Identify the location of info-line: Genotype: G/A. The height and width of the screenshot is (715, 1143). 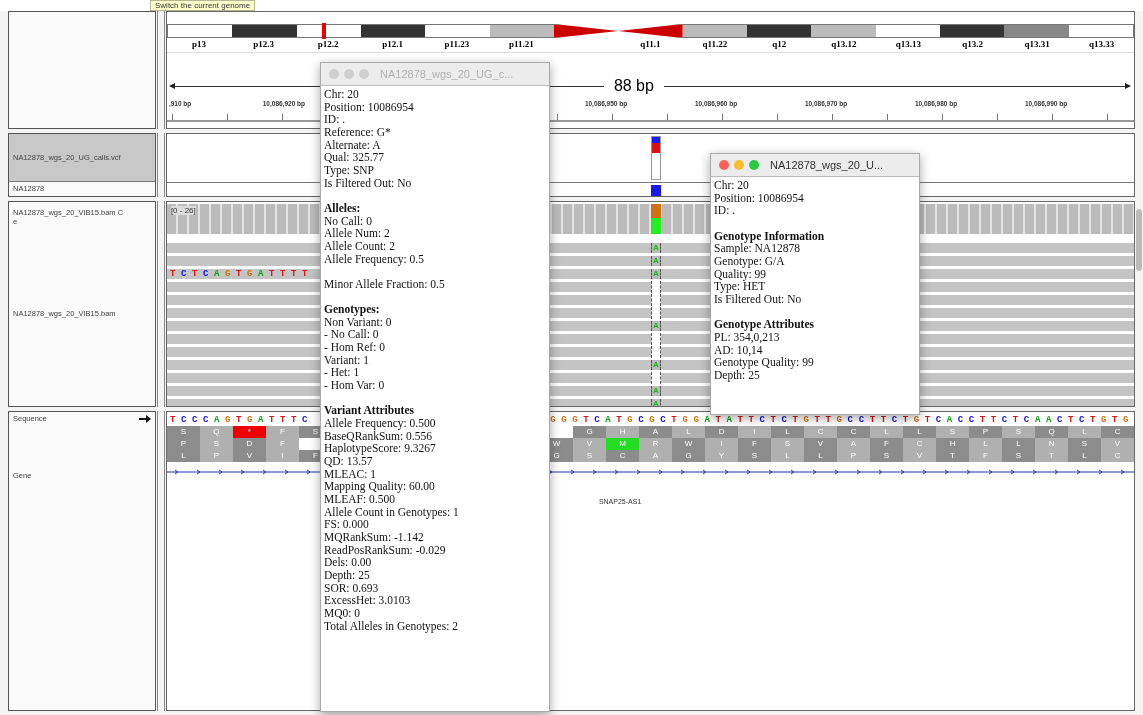
(750, 261).